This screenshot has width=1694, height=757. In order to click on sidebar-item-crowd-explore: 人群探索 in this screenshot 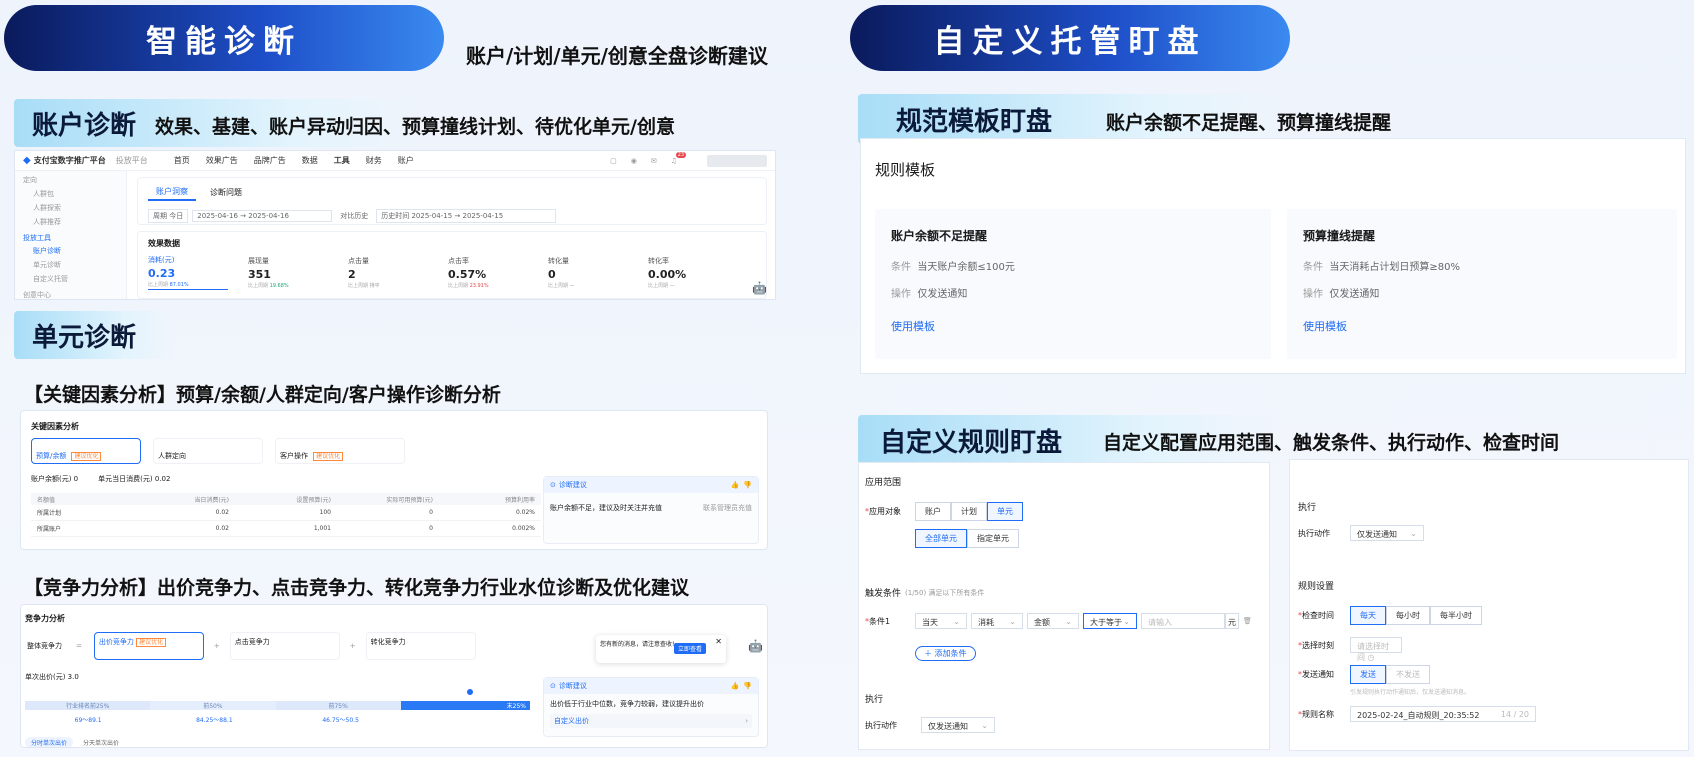, I will do `click(70, 206)`.